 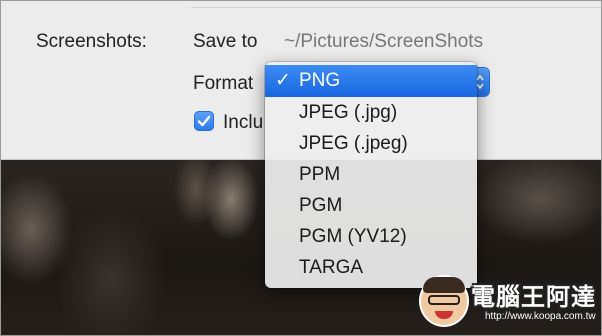 What do you see at coordinates (371, 205) in the screenshot?
I see `menu-item-pgm: PGM` at bounding box center [371, 205].